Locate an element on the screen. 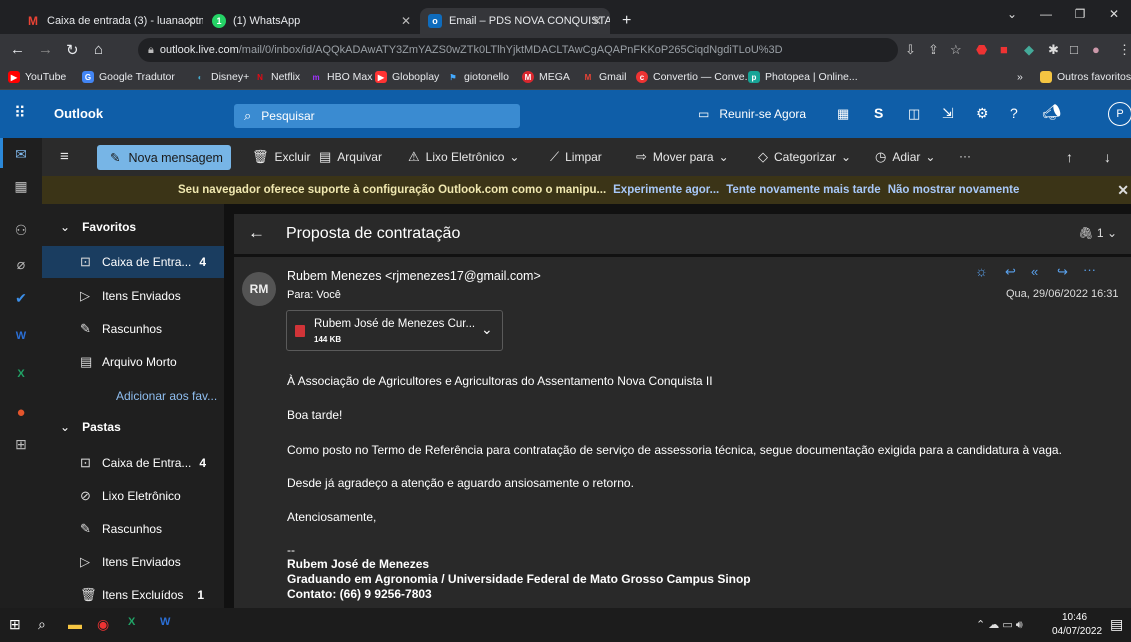 Image resolution: width=1131 pixels, height=642 pixels. forward-icon: ↪ is located at coordinates (1062, 272).